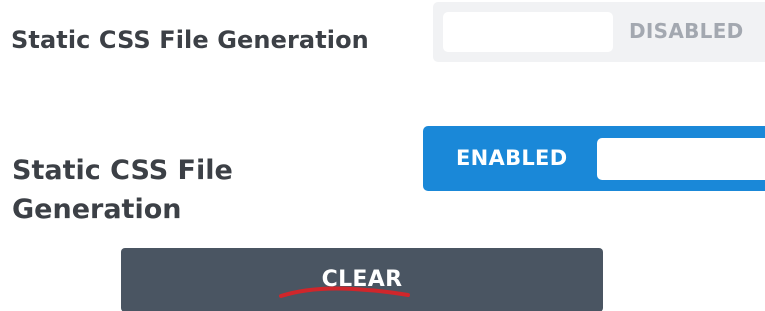  I want to click on static-css-toggle-disabled: DISABLED, so click(599, 32).